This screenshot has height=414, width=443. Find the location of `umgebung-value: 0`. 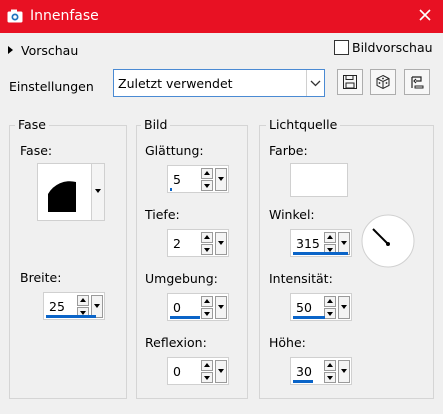

umgebung-value: 0 is located at coordinates (177, 307).